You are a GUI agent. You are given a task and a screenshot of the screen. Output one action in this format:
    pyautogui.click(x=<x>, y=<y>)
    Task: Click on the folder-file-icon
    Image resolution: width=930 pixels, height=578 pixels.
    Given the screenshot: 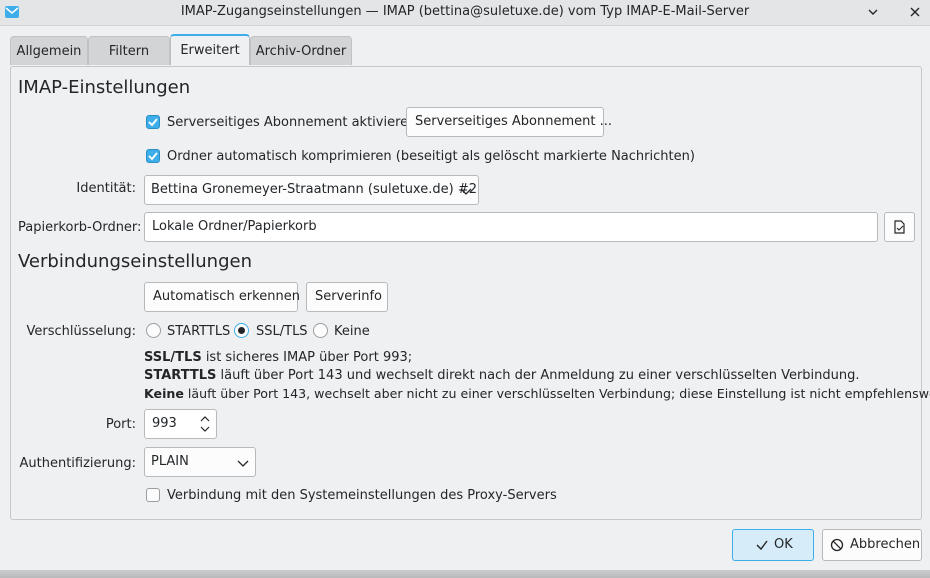 What is the action you would take?
    pyautogui.click(x=899, y=227)
    